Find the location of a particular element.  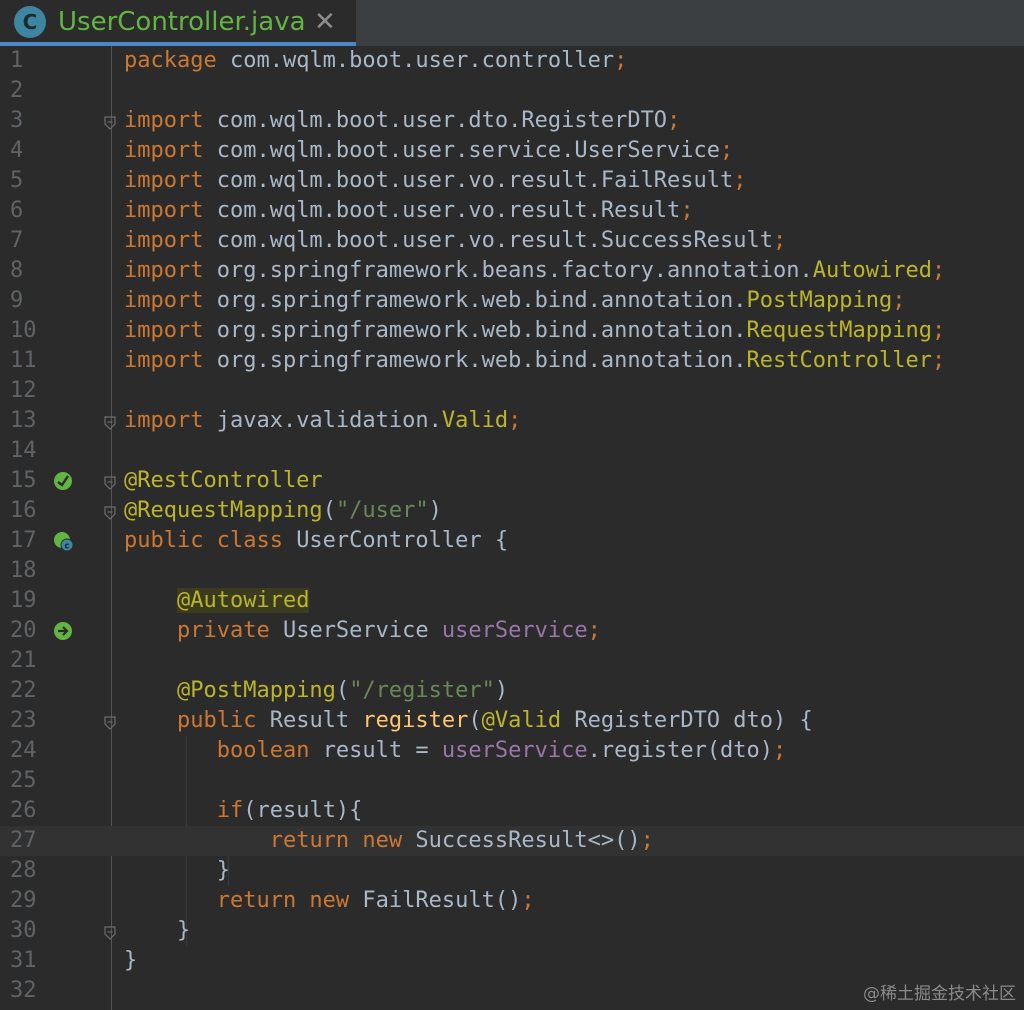

code-line: 19 @Autowired is located at coordinates (512, 601).